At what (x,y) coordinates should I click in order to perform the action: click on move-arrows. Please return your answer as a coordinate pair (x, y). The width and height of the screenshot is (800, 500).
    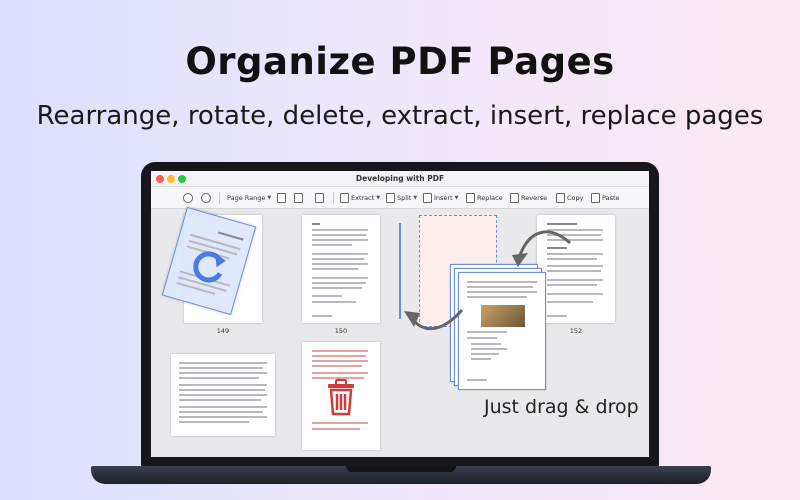
    Looking at the image, I should click on (488, 280).